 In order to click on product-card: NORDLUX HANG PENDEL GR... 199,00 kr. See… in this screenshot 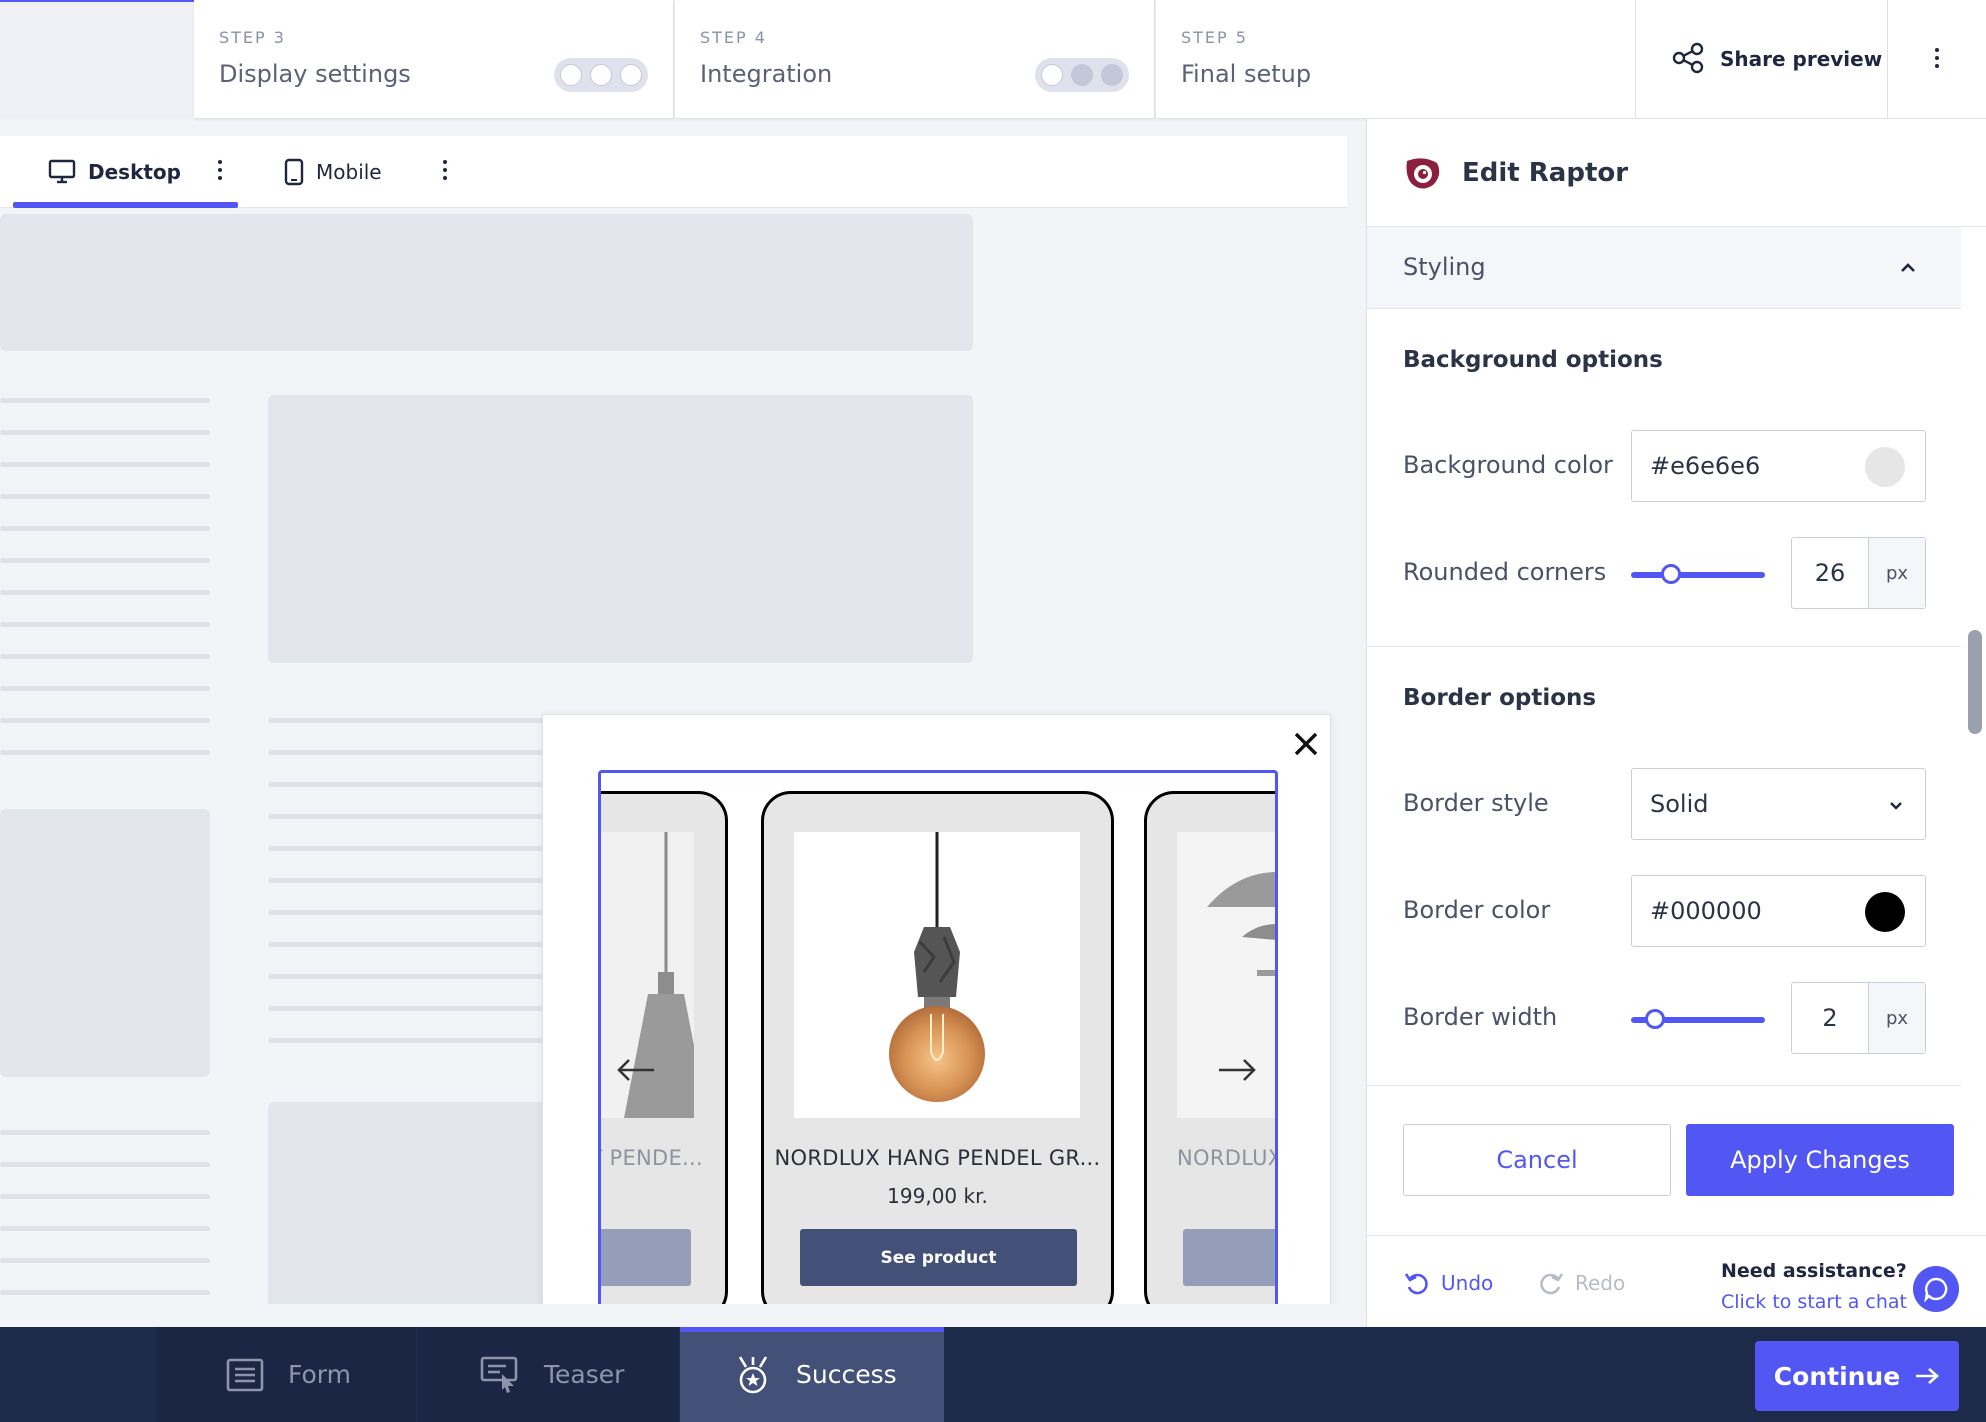, I will do `click(937, 1047)`.